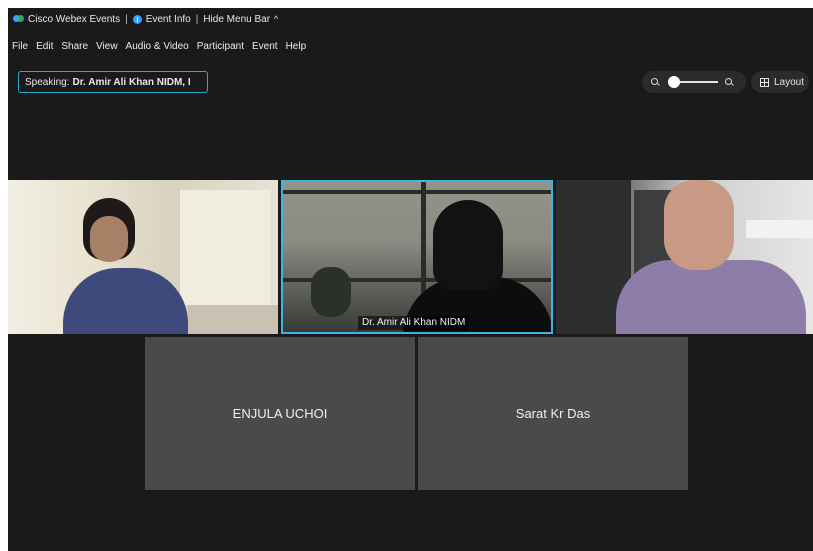 This screenshot has width=813, height=551. What do you see at coordinates (224, 247) in the screenshot?
I see `video-feed-window` at bounding box center [224, 247].